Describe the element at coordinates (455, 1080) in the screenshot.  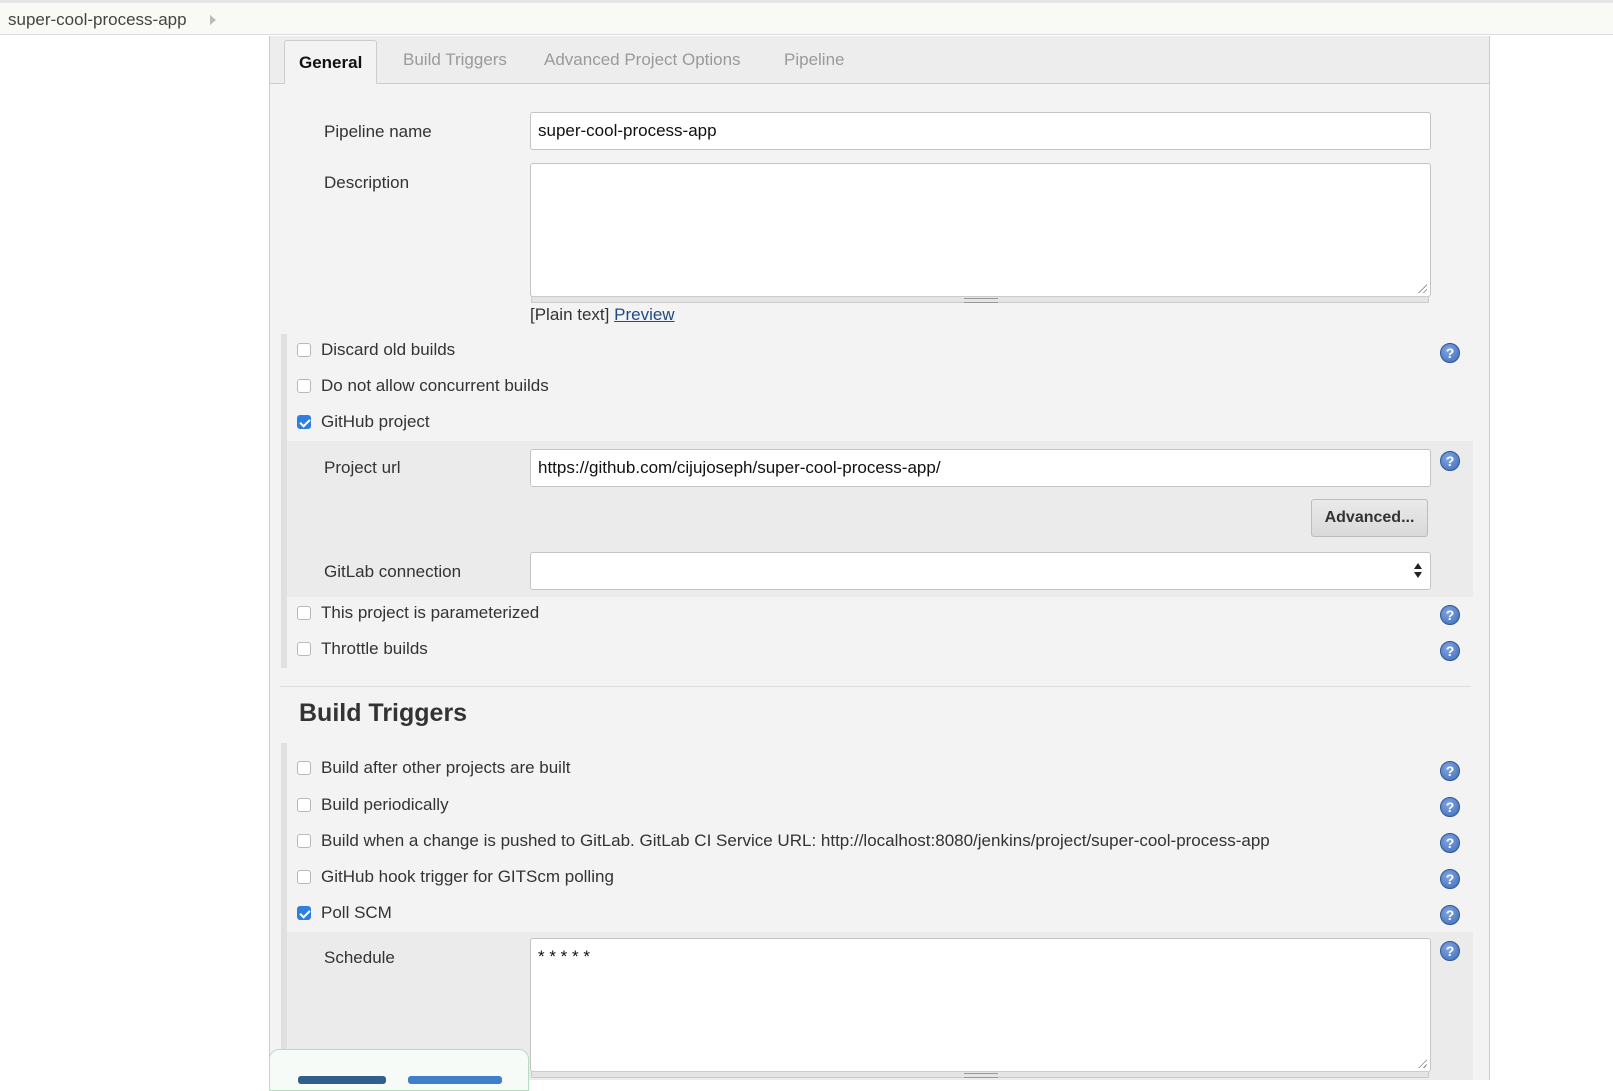
I see `apply-button` at that location.